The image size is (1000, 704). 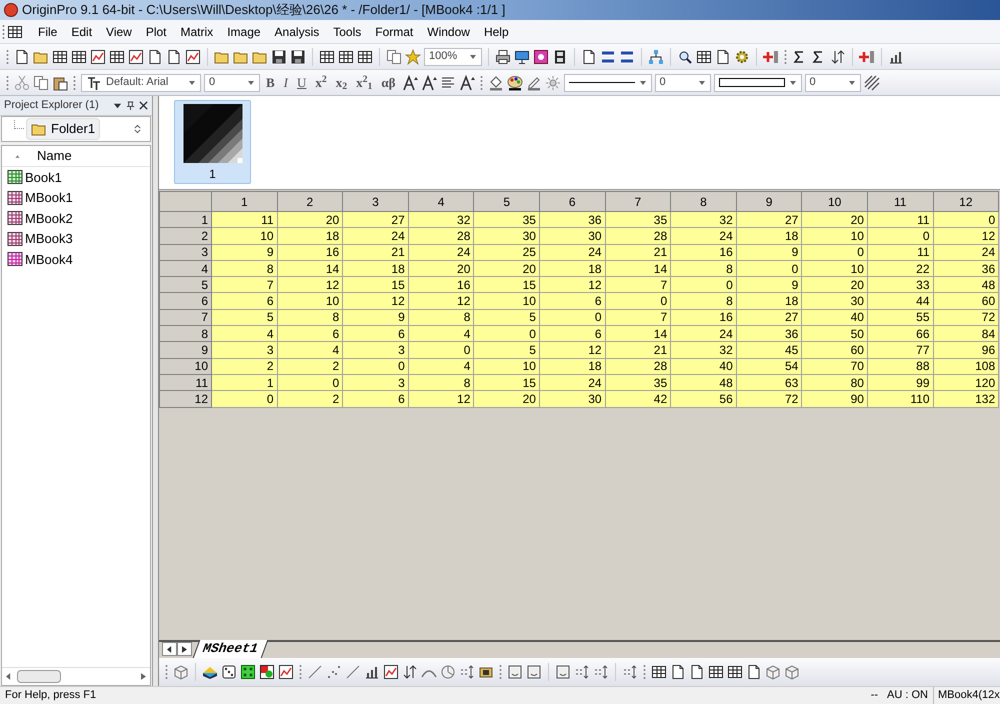 What do you see at coordinates (394, 31) in the screenshot?
I see `menu-item: Format` at bounding box center [394, 31].